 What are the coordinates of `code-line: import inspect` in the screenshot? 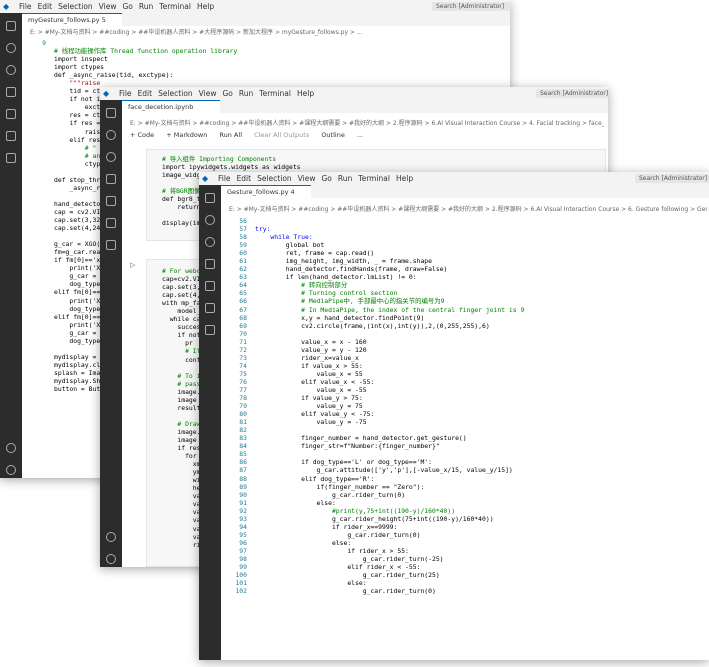 It's located at (81, 59).